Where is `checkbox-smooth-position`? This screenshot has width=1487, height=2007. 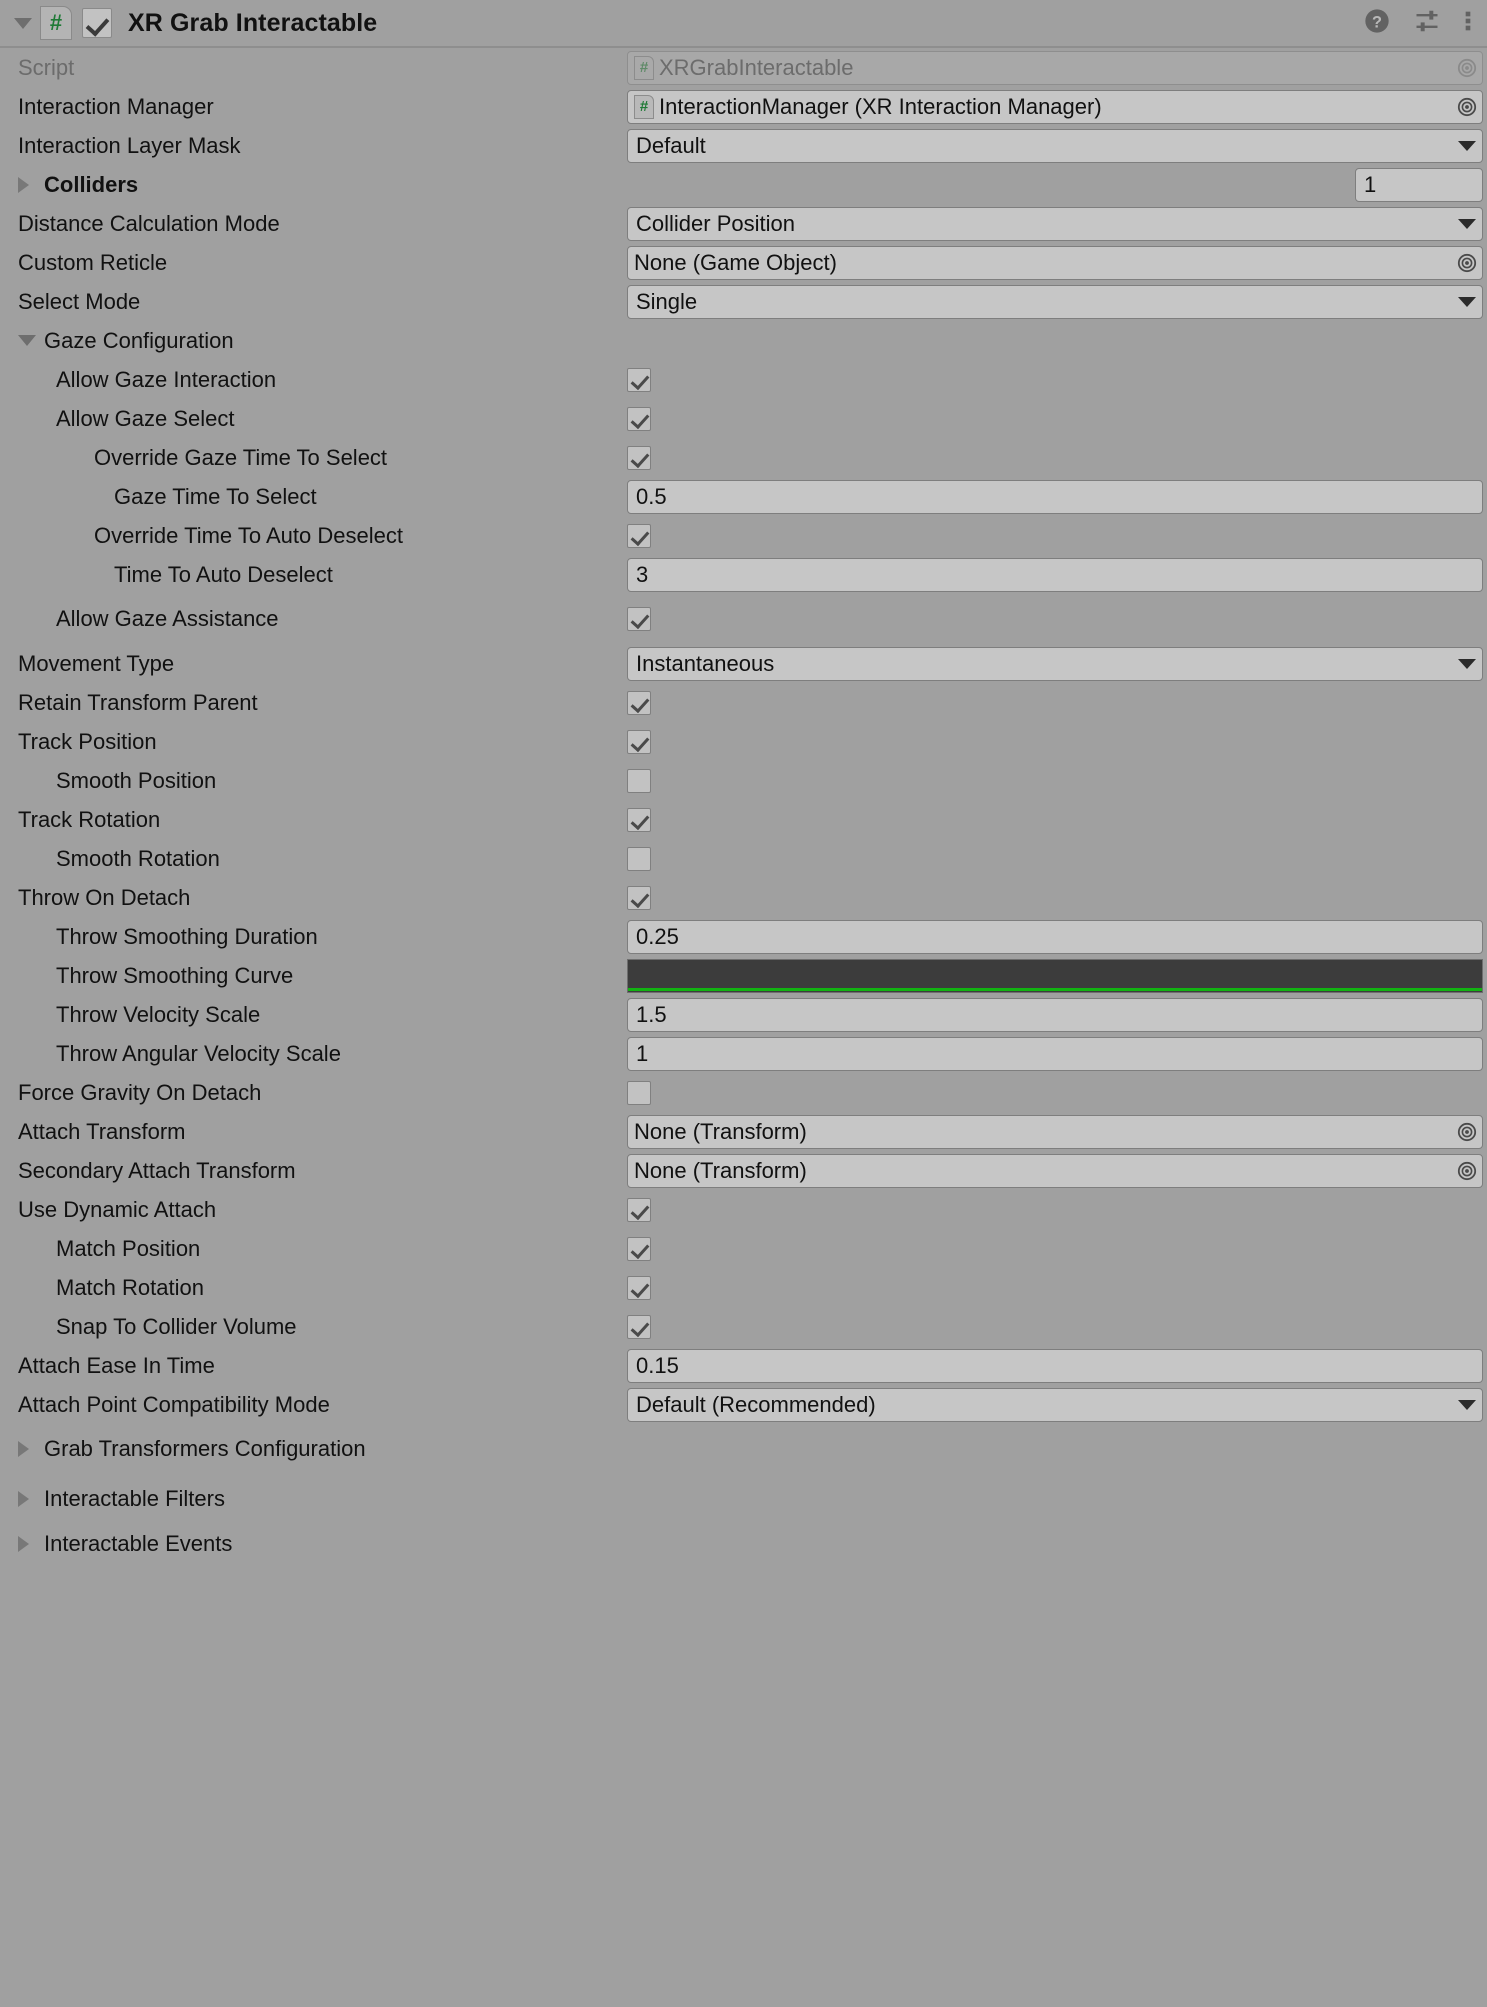 checkbox-smooth-position is located at coordinates (639, 780).